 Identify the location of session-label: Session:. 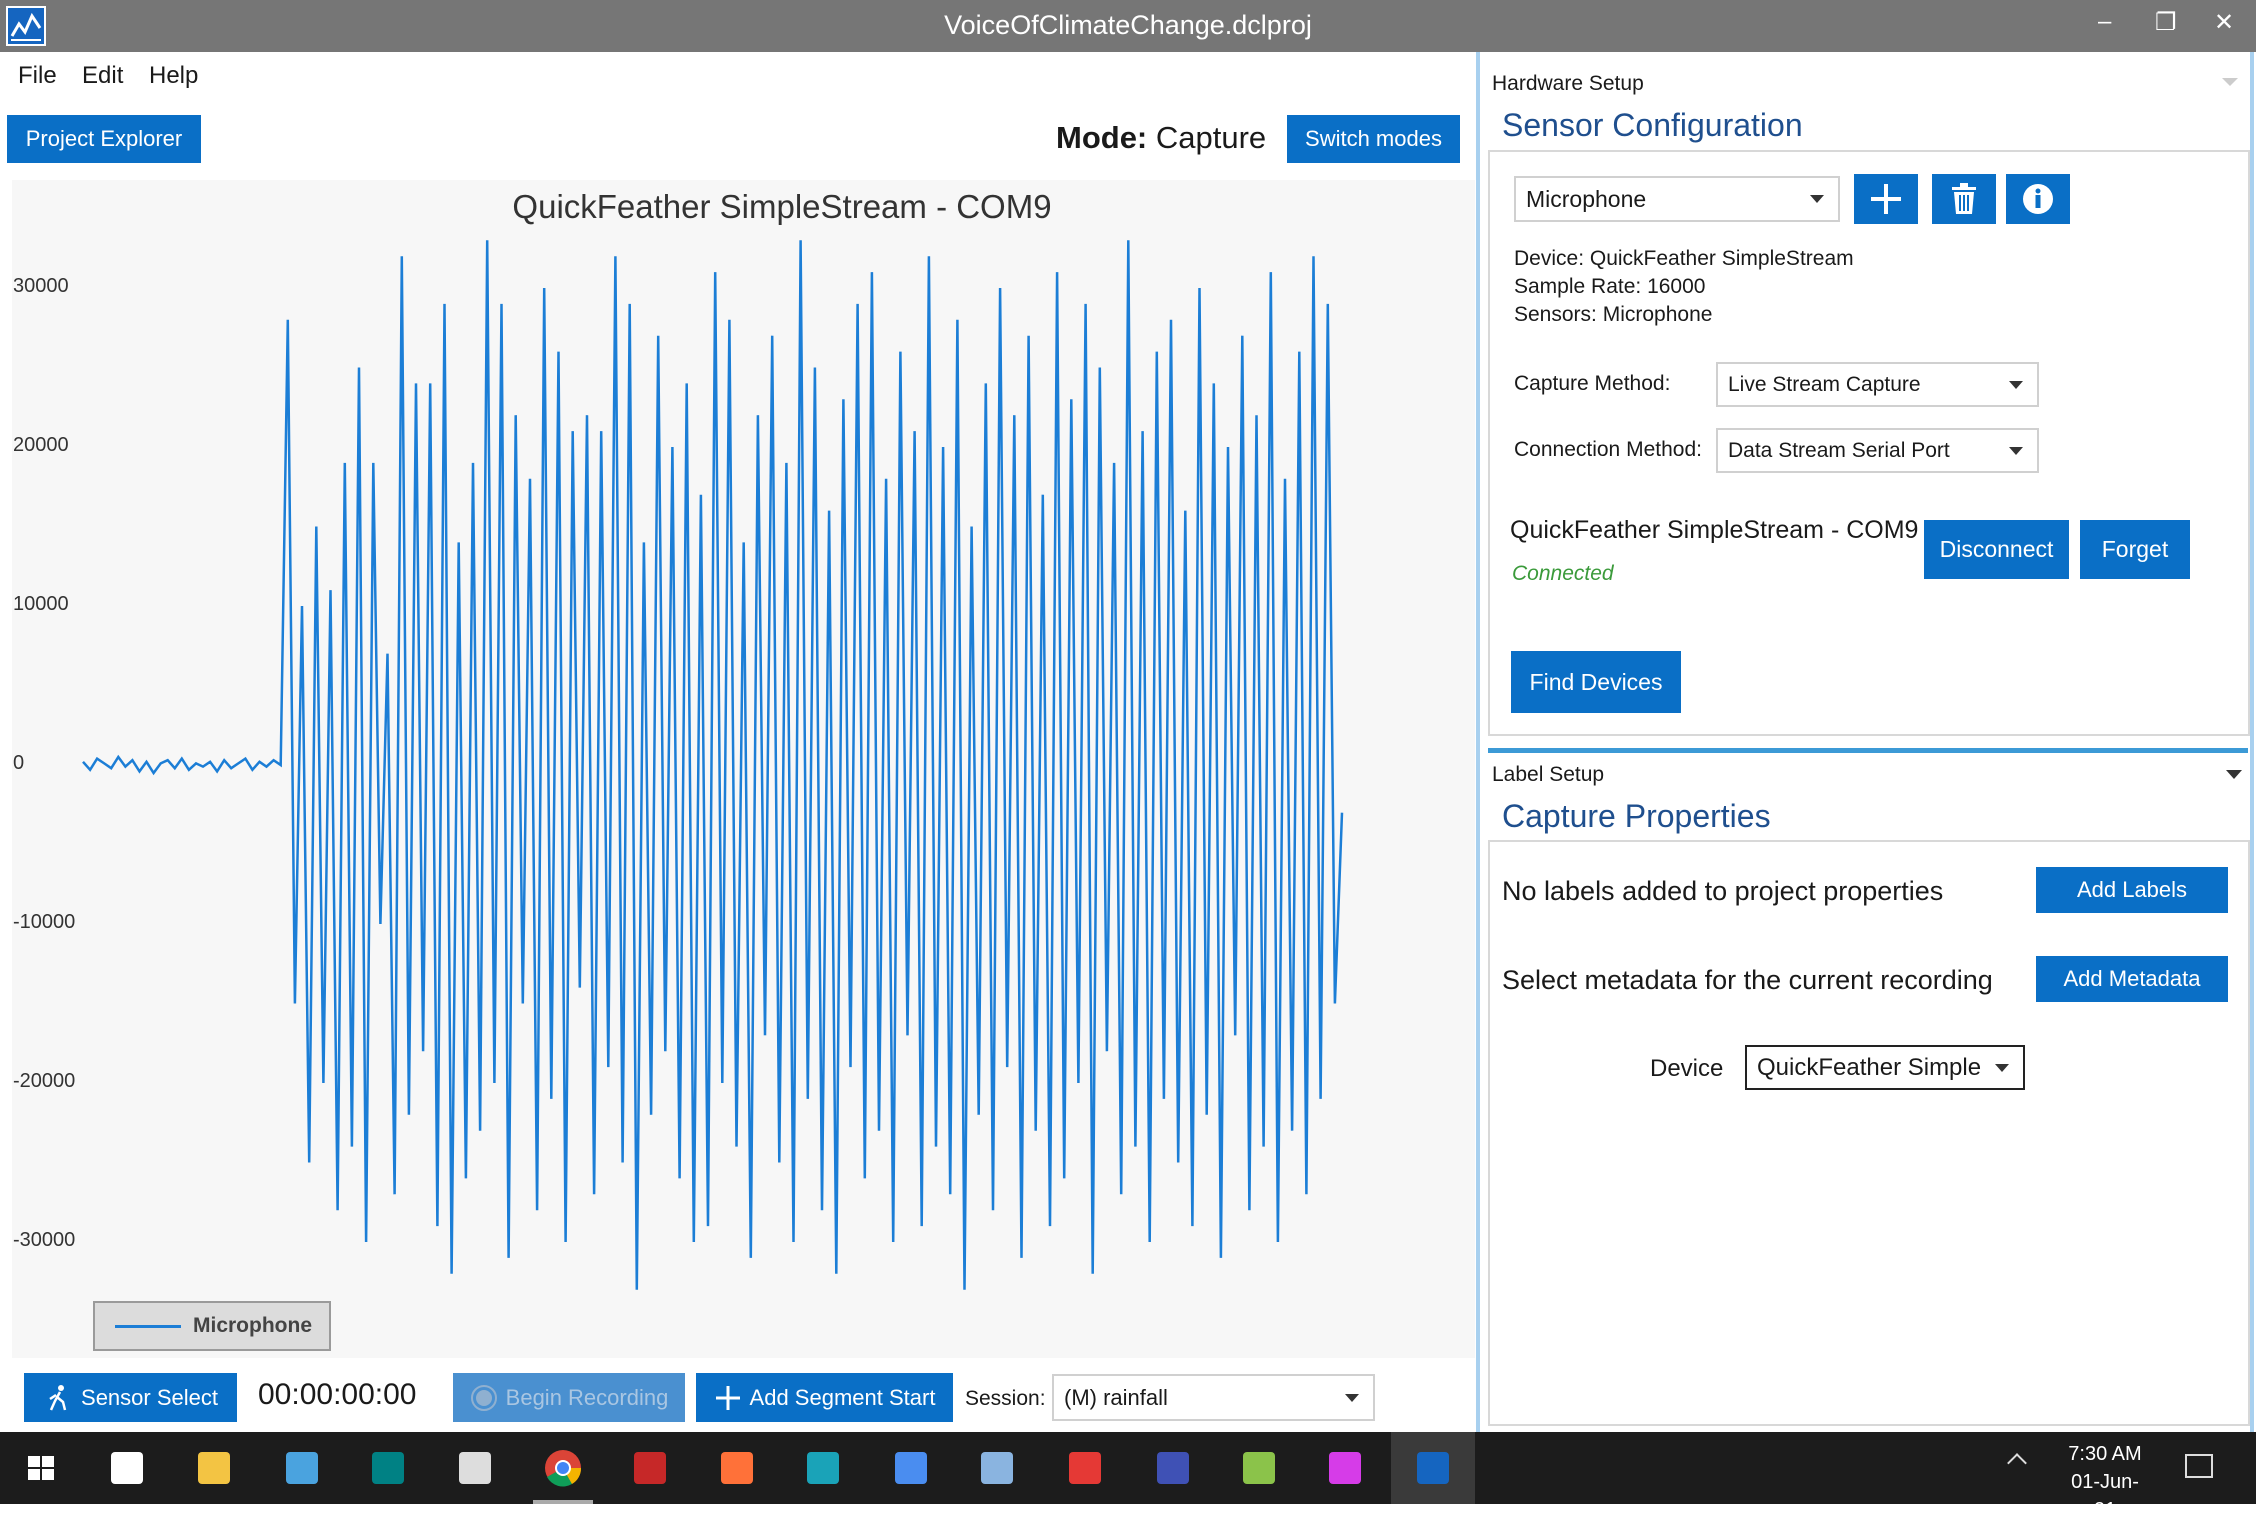
(1005, 1398).